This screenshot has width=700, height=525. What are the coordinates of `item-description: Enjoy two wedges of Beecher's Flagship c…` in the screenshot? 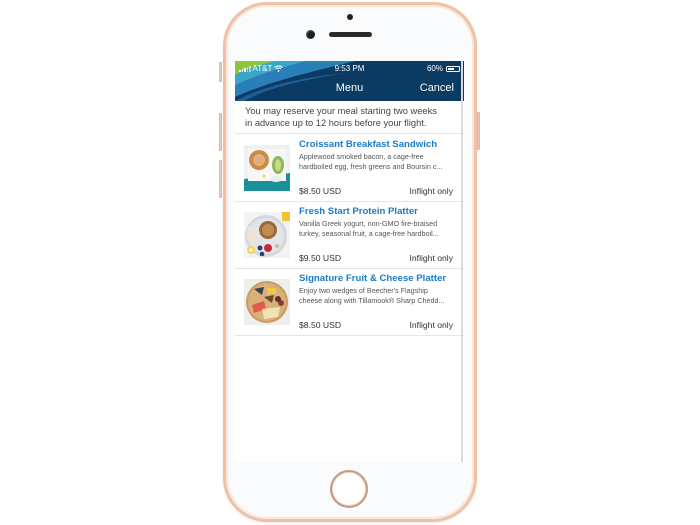 It's located at (372, 295).